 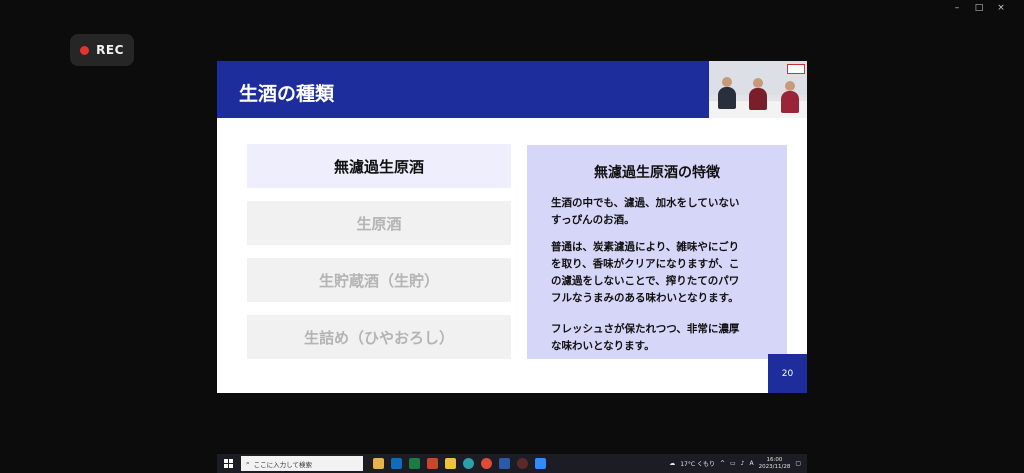 What do you see at coordinates (379, 223) in the screenshot?
I see `option-namagenshu: 生原酒` at bounding box center [379, 223].